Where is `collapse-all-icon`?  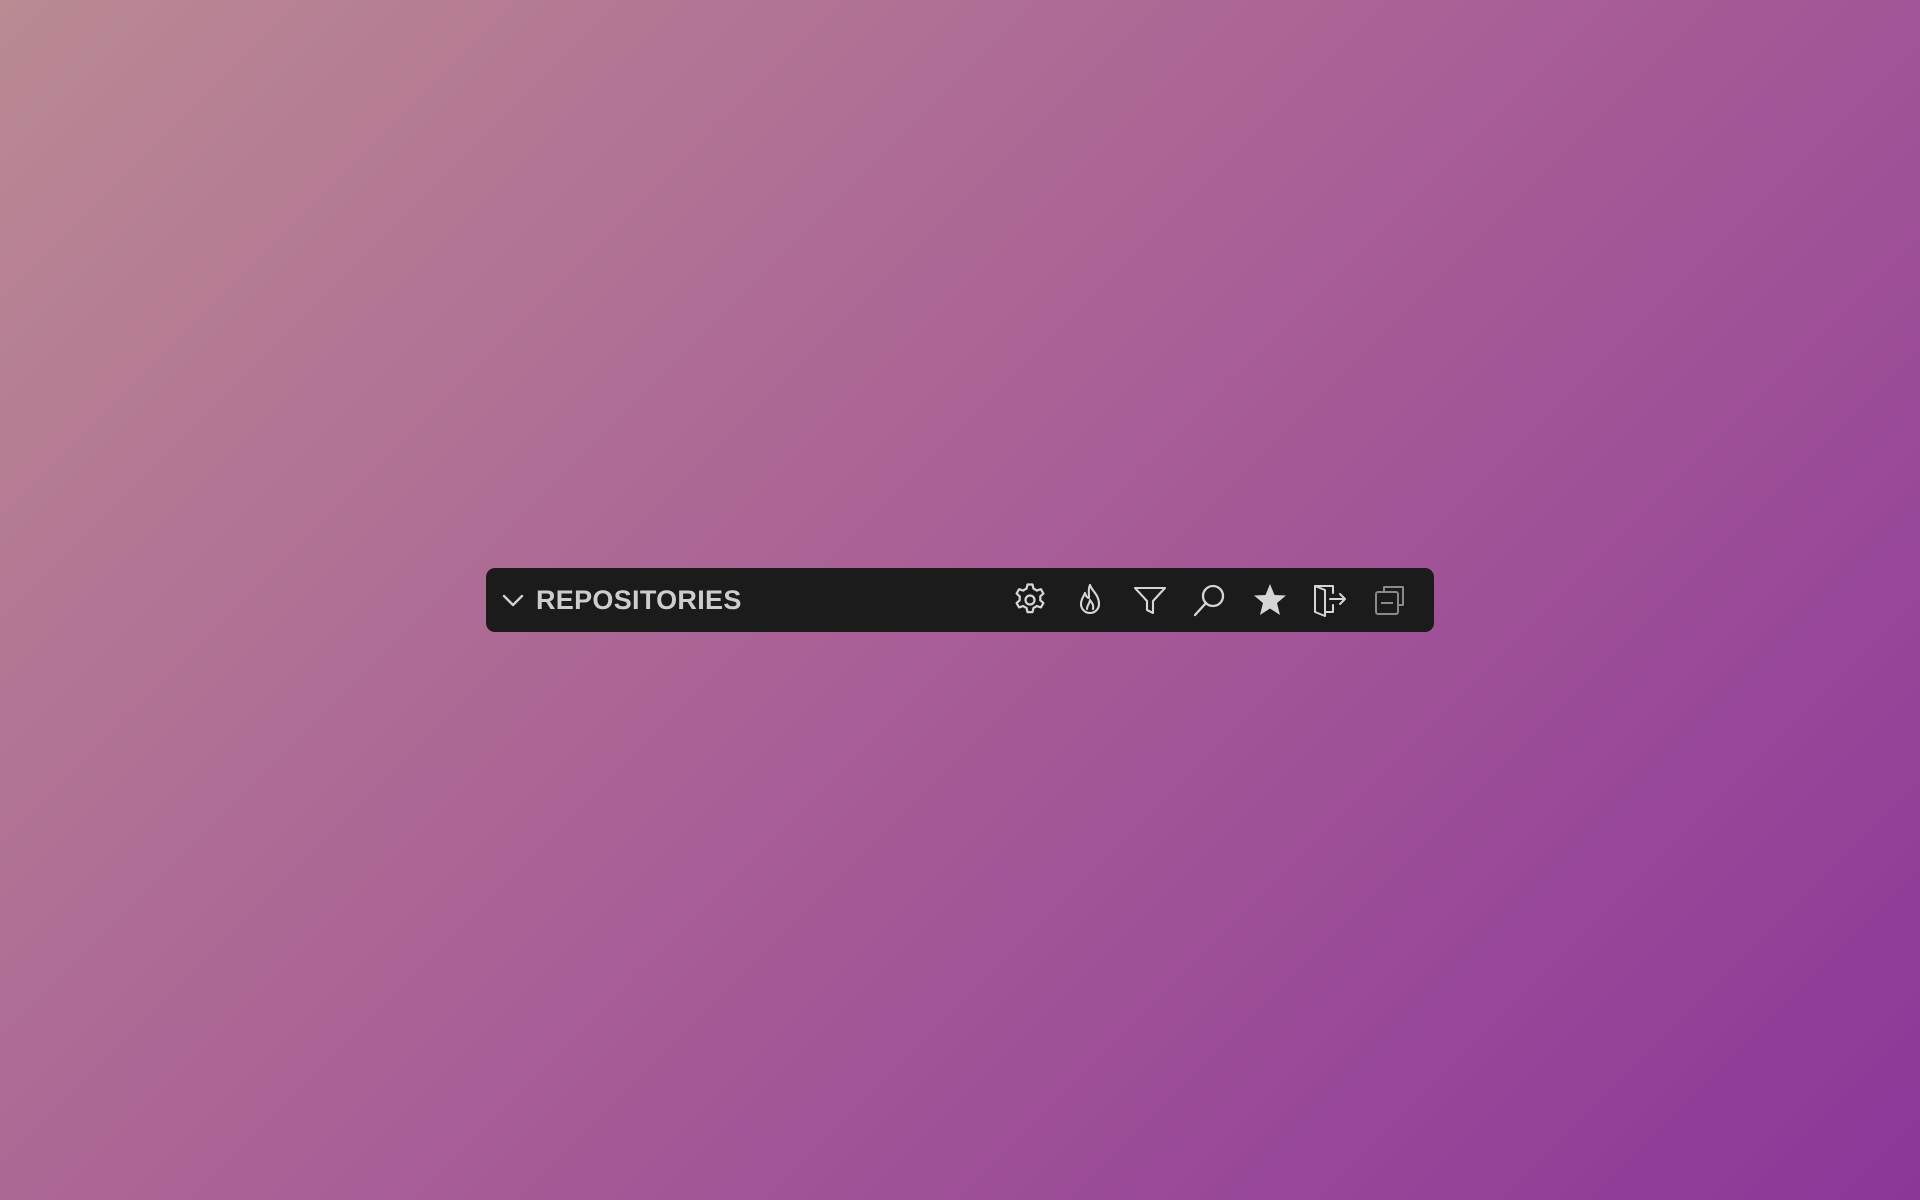
collapse-all-icon is located at coordinates (1389, 600).